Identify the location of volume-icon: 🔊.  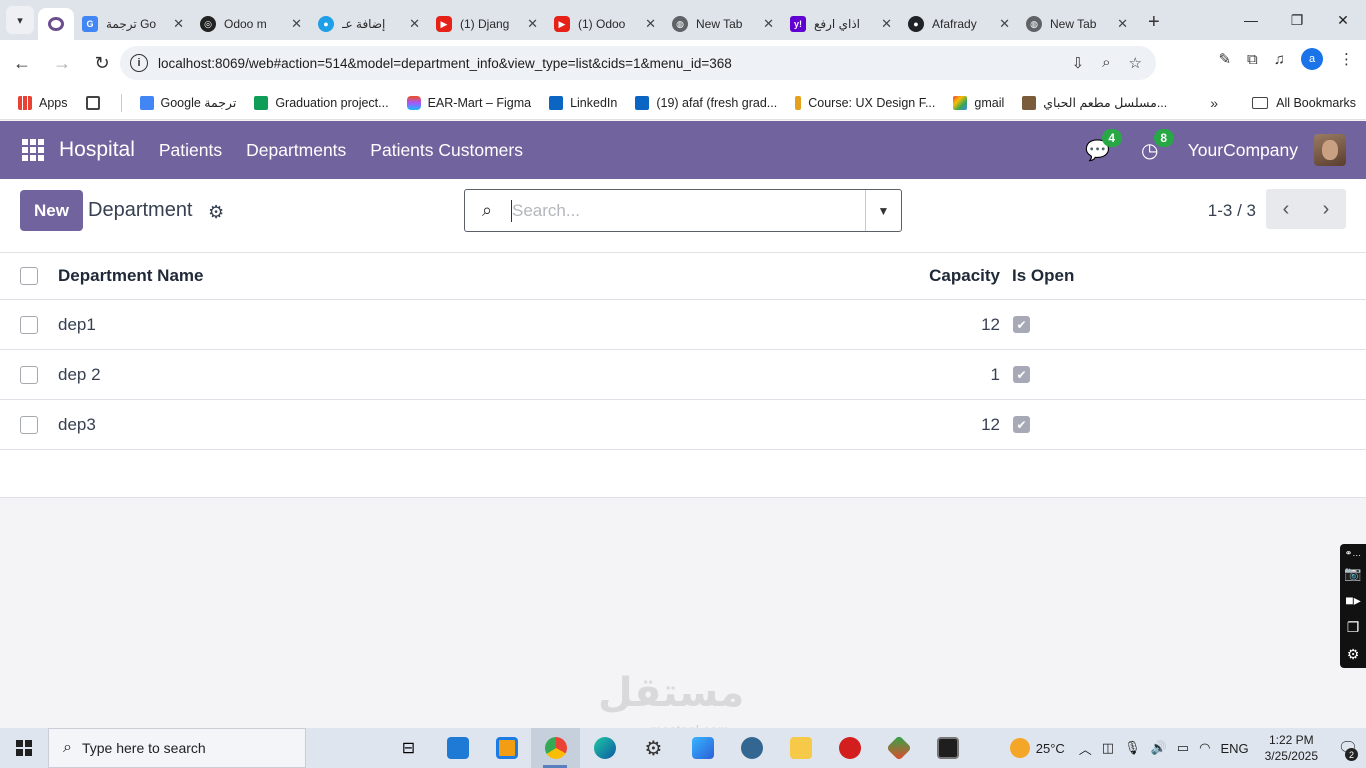
(1159, 748).